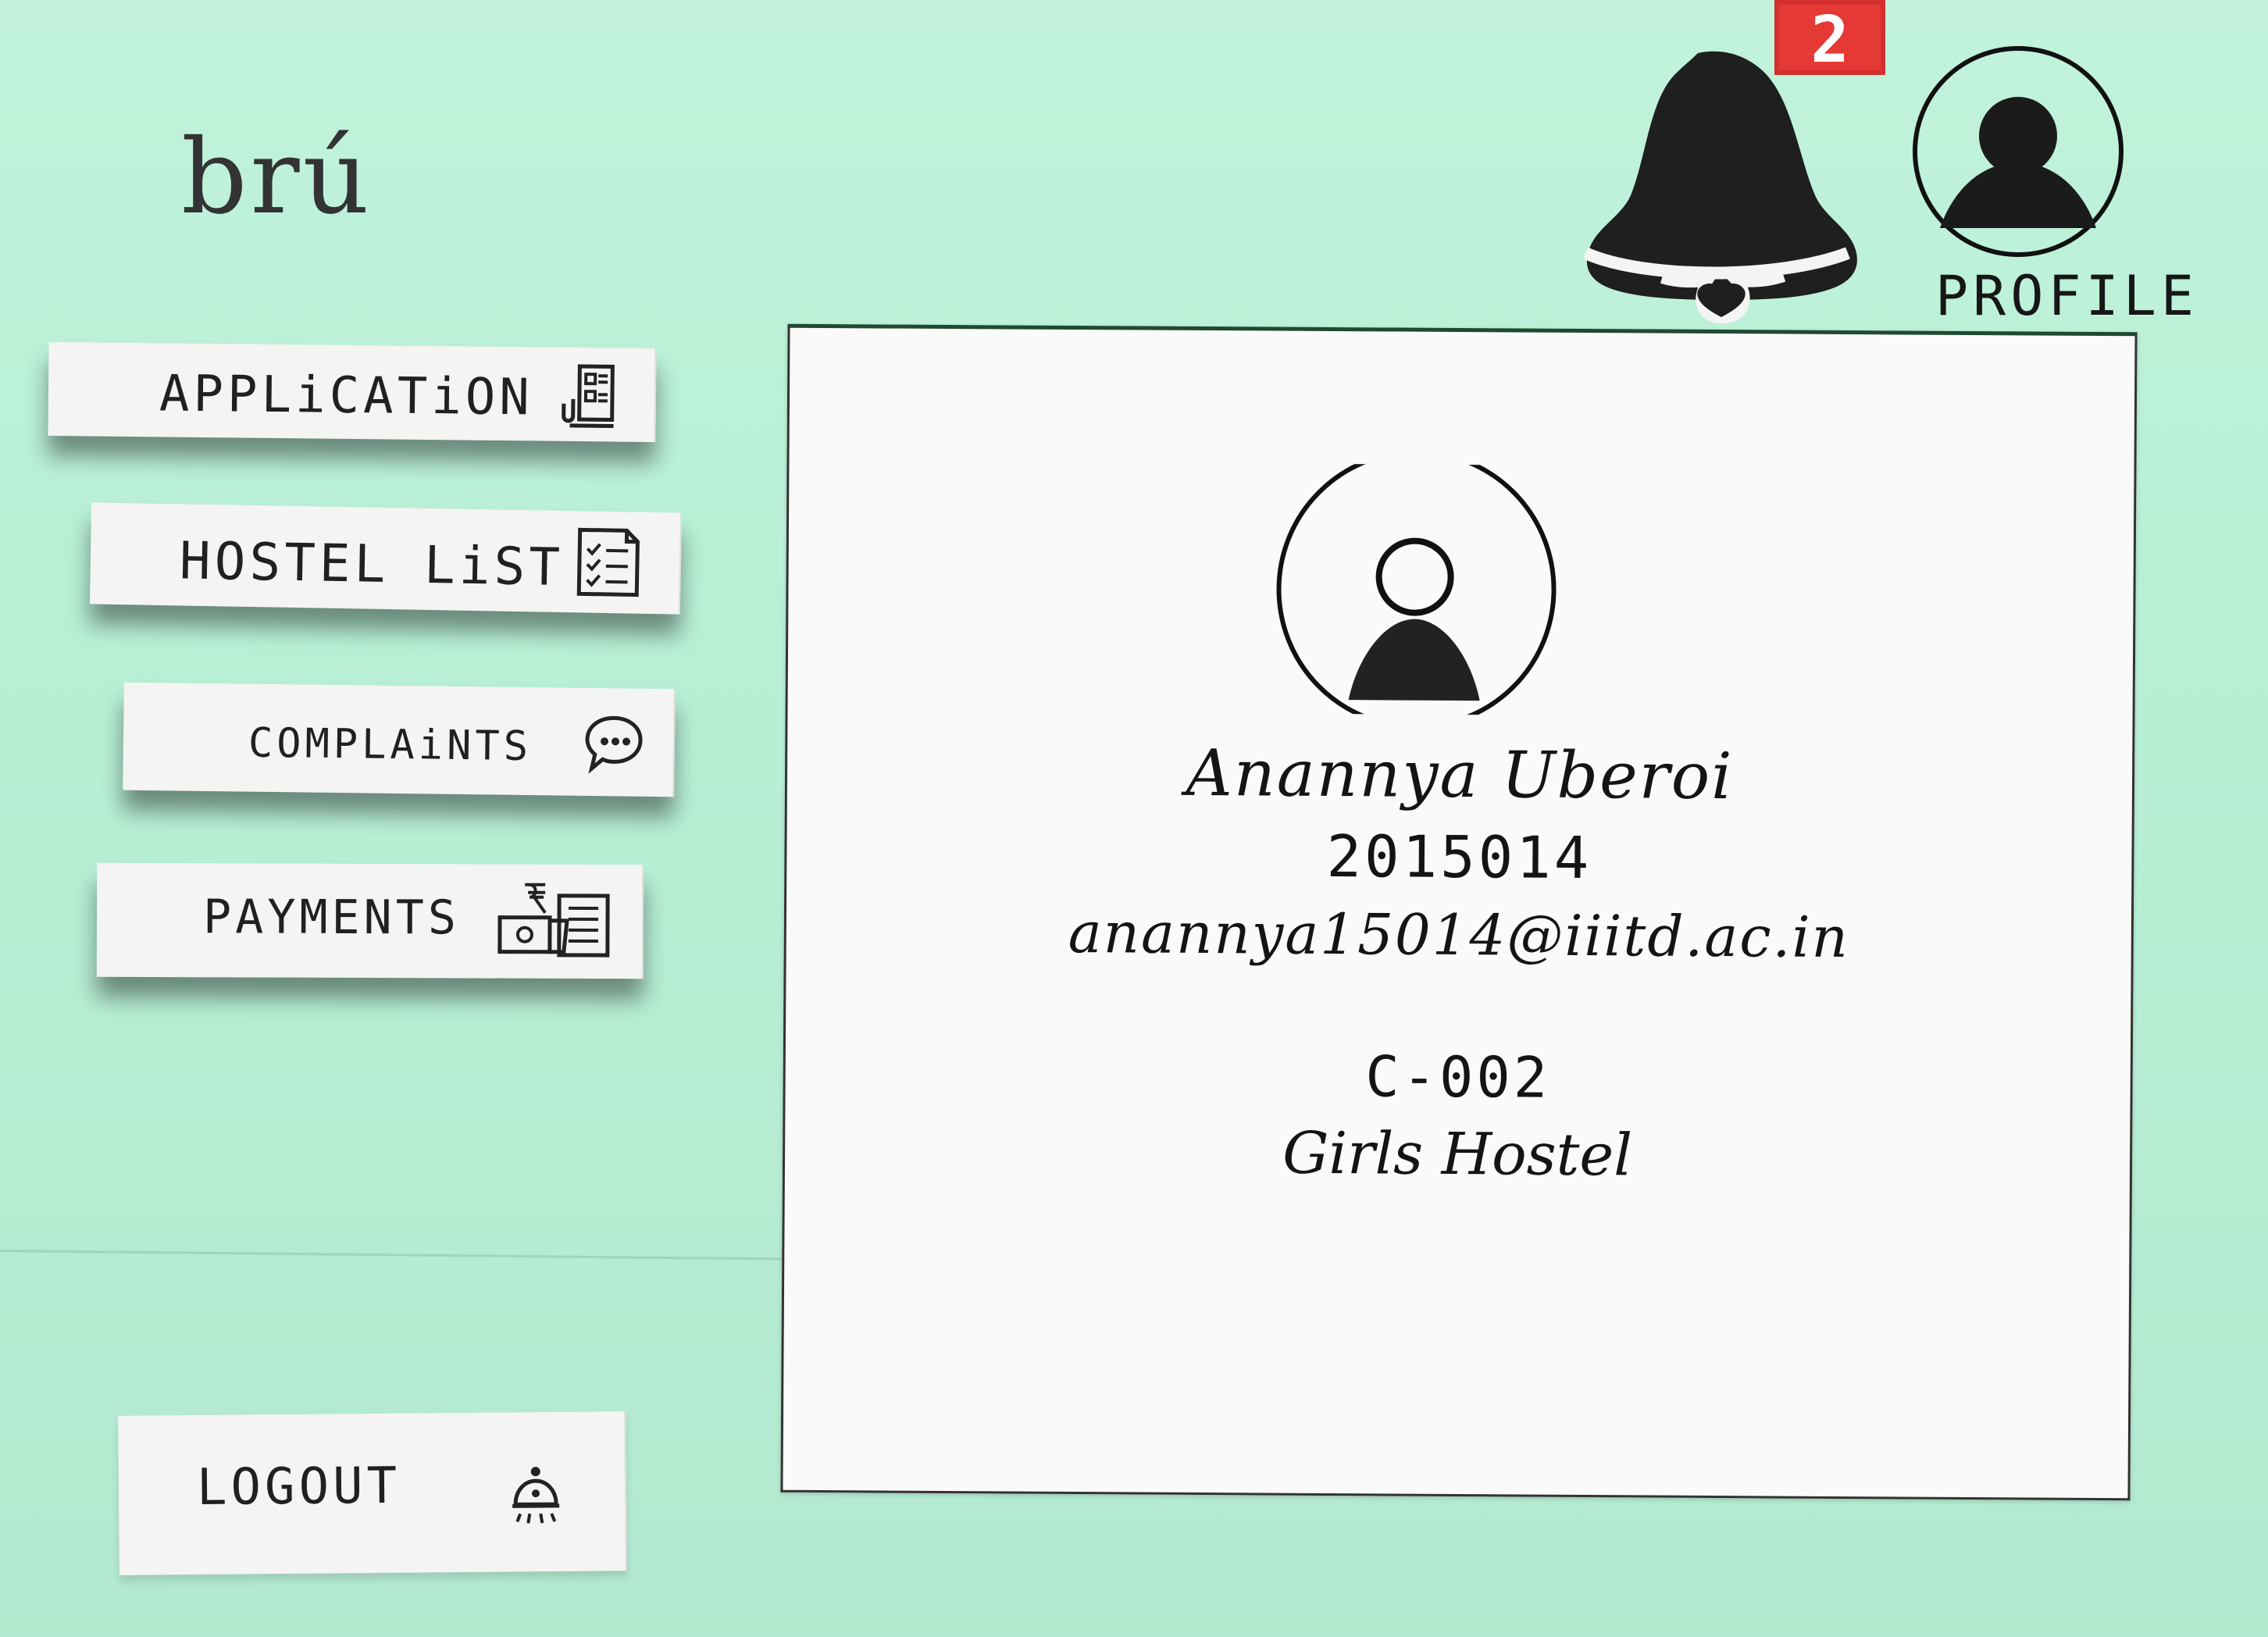  I want to click on user-room: C-002, so click(1458, 1077).